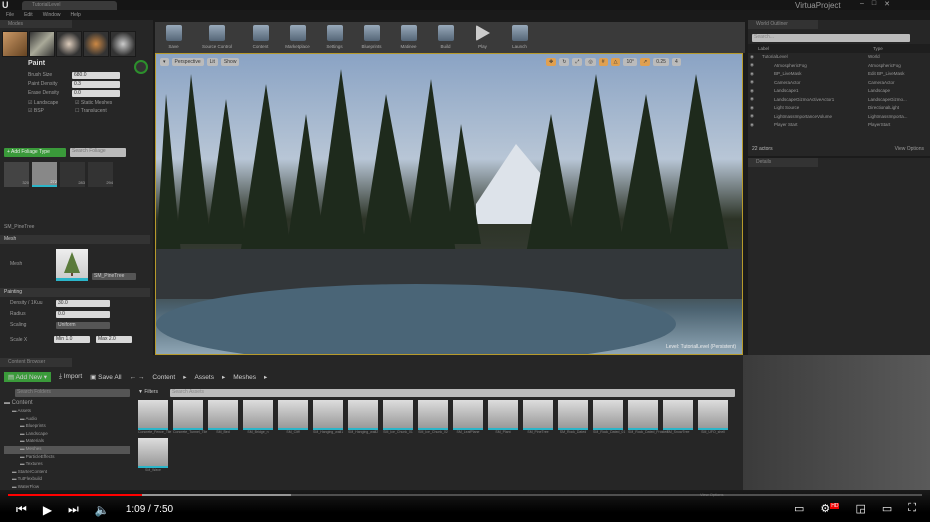 This screenshot has width=930, height=522. Describe the element at coordinates (137, 377) in the screenshot. I see `back-forward-icon: ← →` at that location.